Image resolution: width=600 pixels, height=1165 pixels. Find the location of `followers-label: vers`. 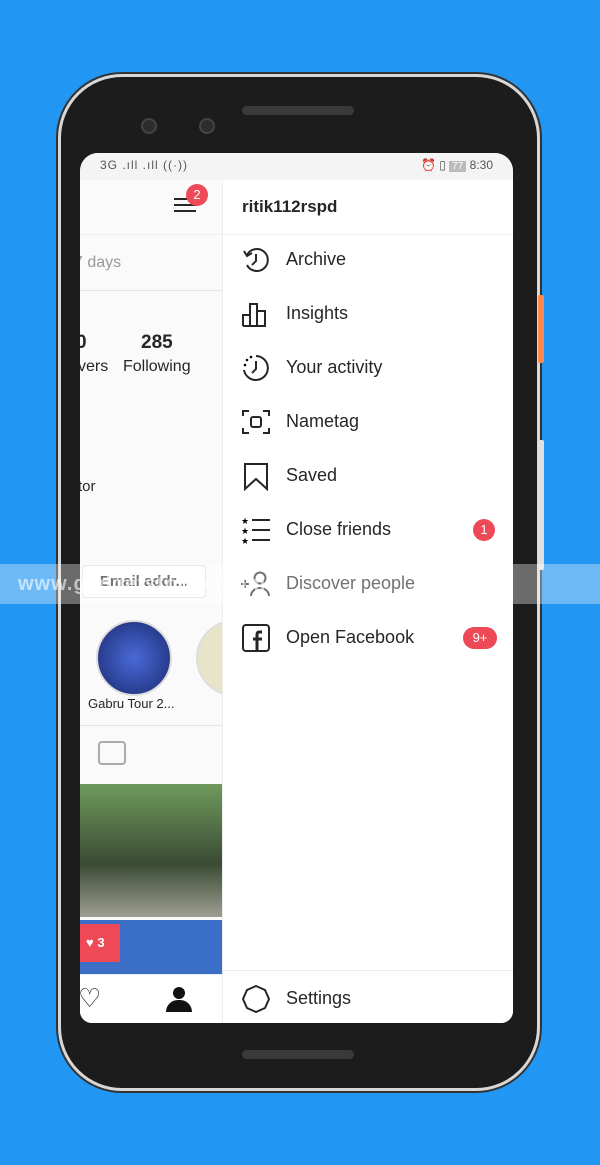

followers-label: vers is located at coordinates (94, 366).